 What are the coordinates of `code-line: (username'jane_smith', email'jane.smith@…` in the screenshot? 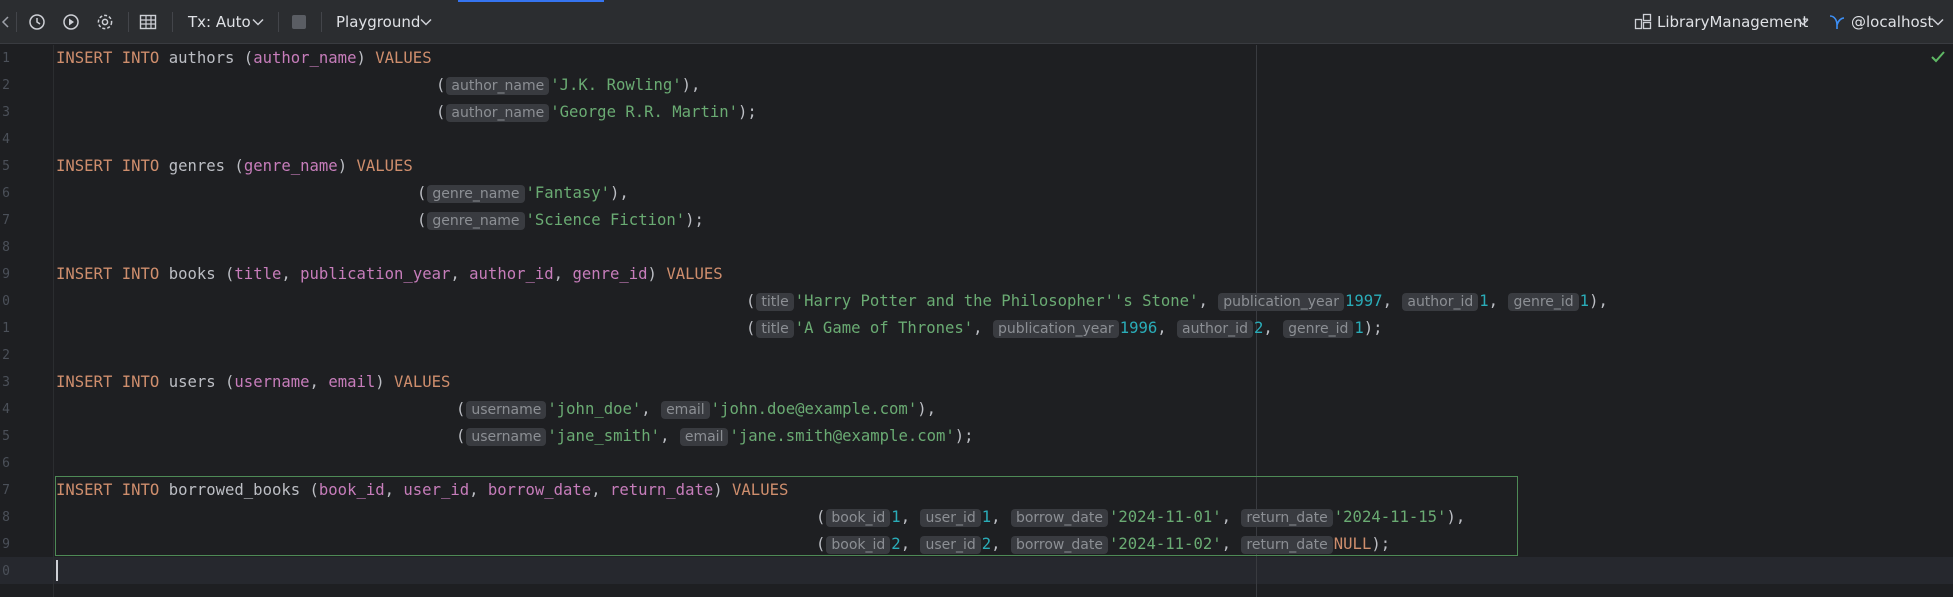 It's located at (715, 436).